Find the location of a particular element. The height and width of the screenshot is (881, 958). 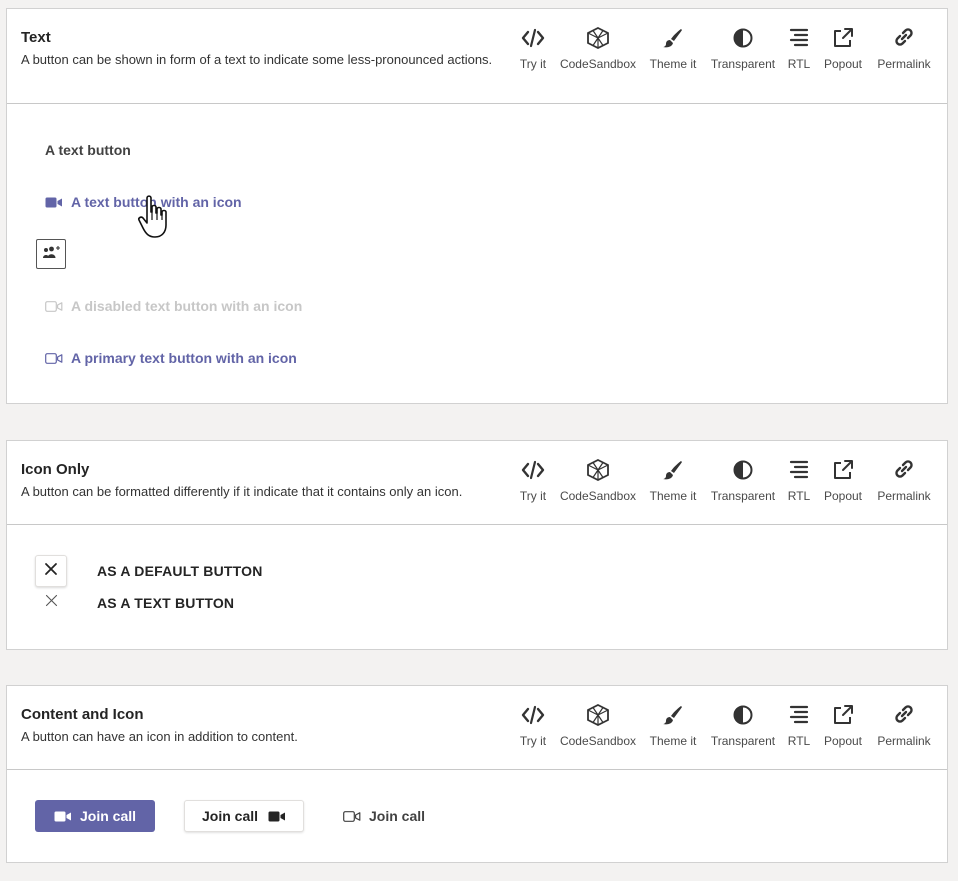

team-add-button is located at coordinates (51, 254).